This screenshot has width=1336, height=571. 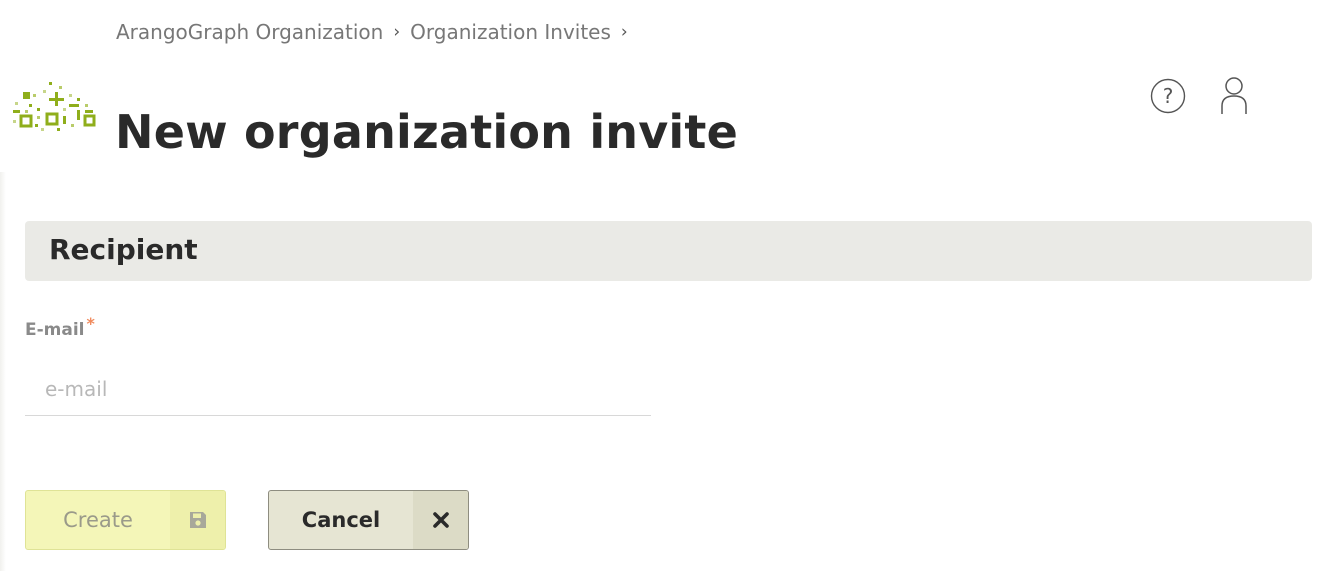 I want to click on help-circle-icon: ?, so click(x=1168, y=96).